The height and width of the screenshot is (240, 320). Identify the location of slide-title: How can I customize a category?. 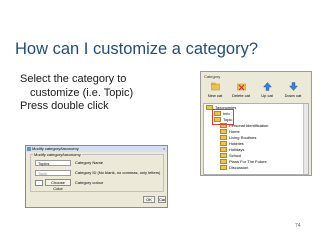
(137, 49).